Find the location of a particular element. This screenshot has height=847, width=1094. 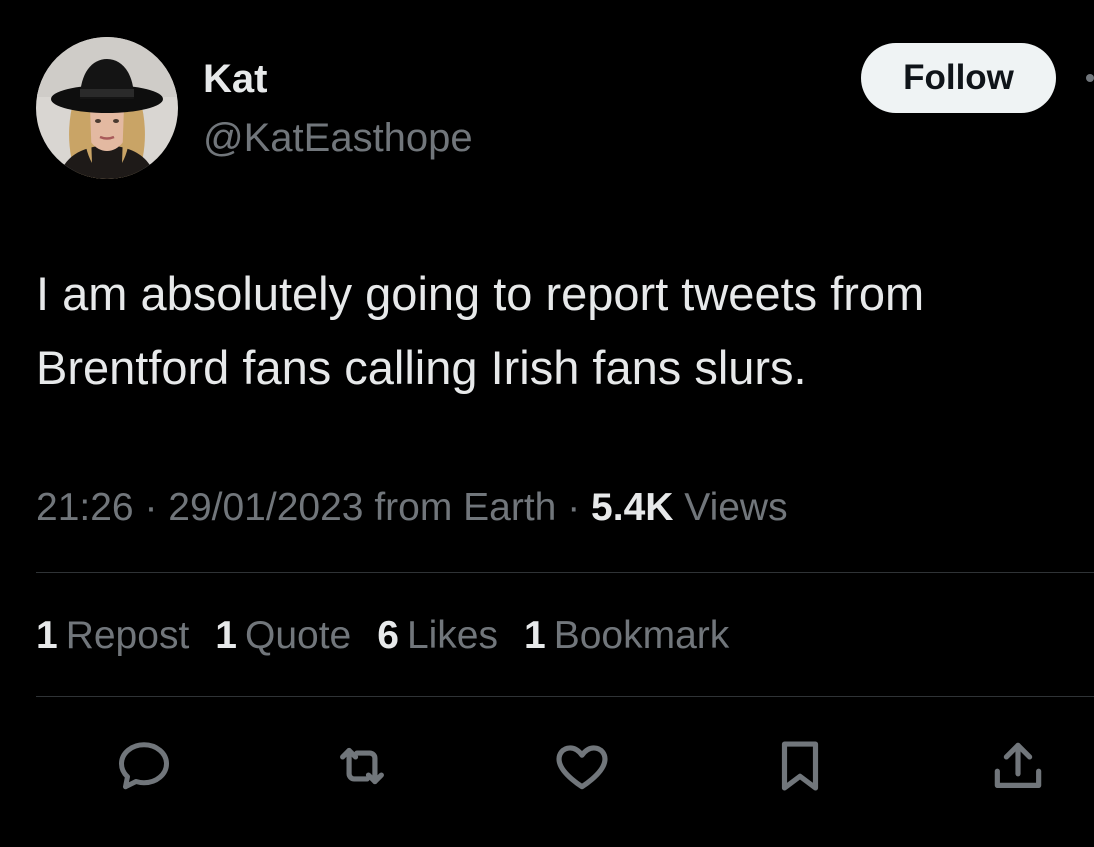

stat-quotes: 1 Quote is located at coordinates (283, 636).